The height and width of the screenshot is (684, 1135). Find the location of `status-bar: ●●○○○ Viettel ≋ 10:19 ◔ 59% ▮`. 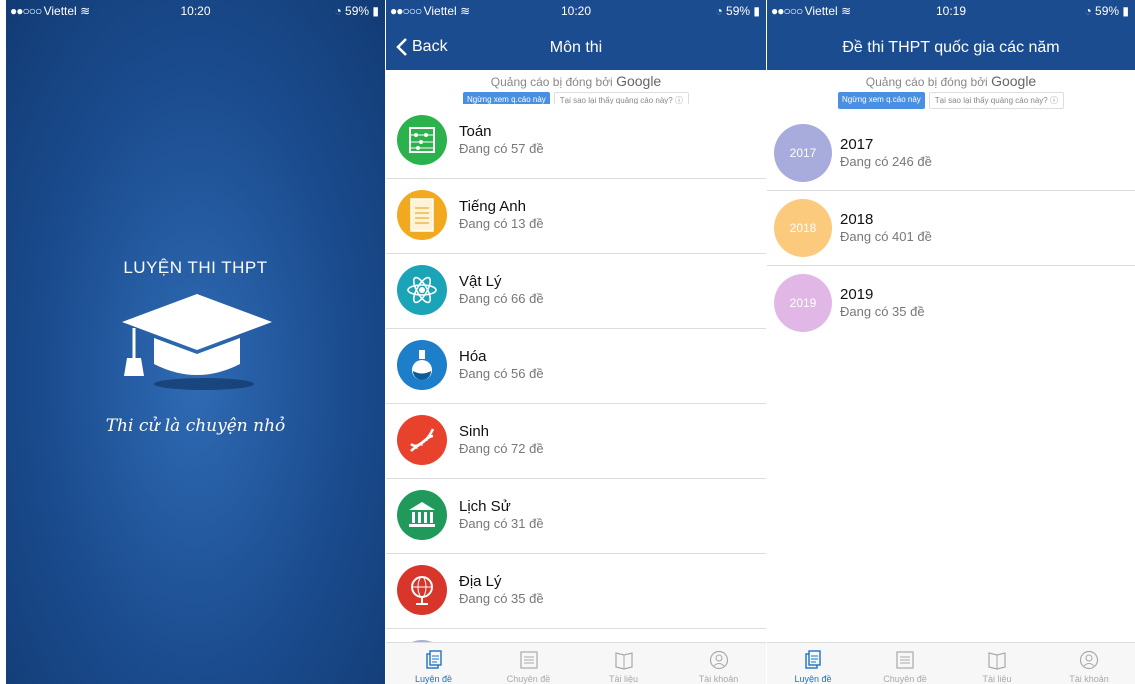

status-bar: ●●○○○ Viettel ≋ 10:19 ◔ 59% ▮ is located at coordinates (951, 11).